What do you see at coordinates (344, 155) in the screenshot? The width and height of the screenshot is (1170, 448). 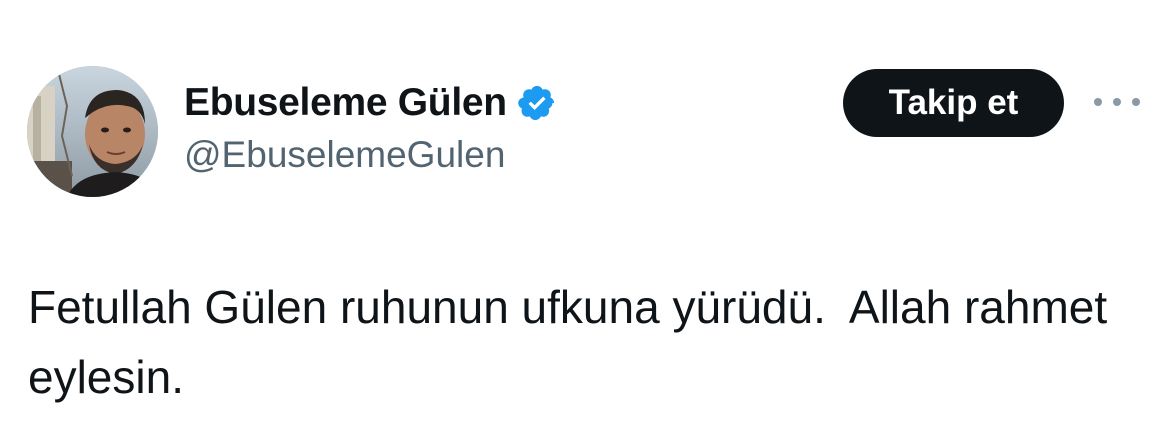 I see `author-handle: @EbuselemeGulen` at bounding box center [344, 155].